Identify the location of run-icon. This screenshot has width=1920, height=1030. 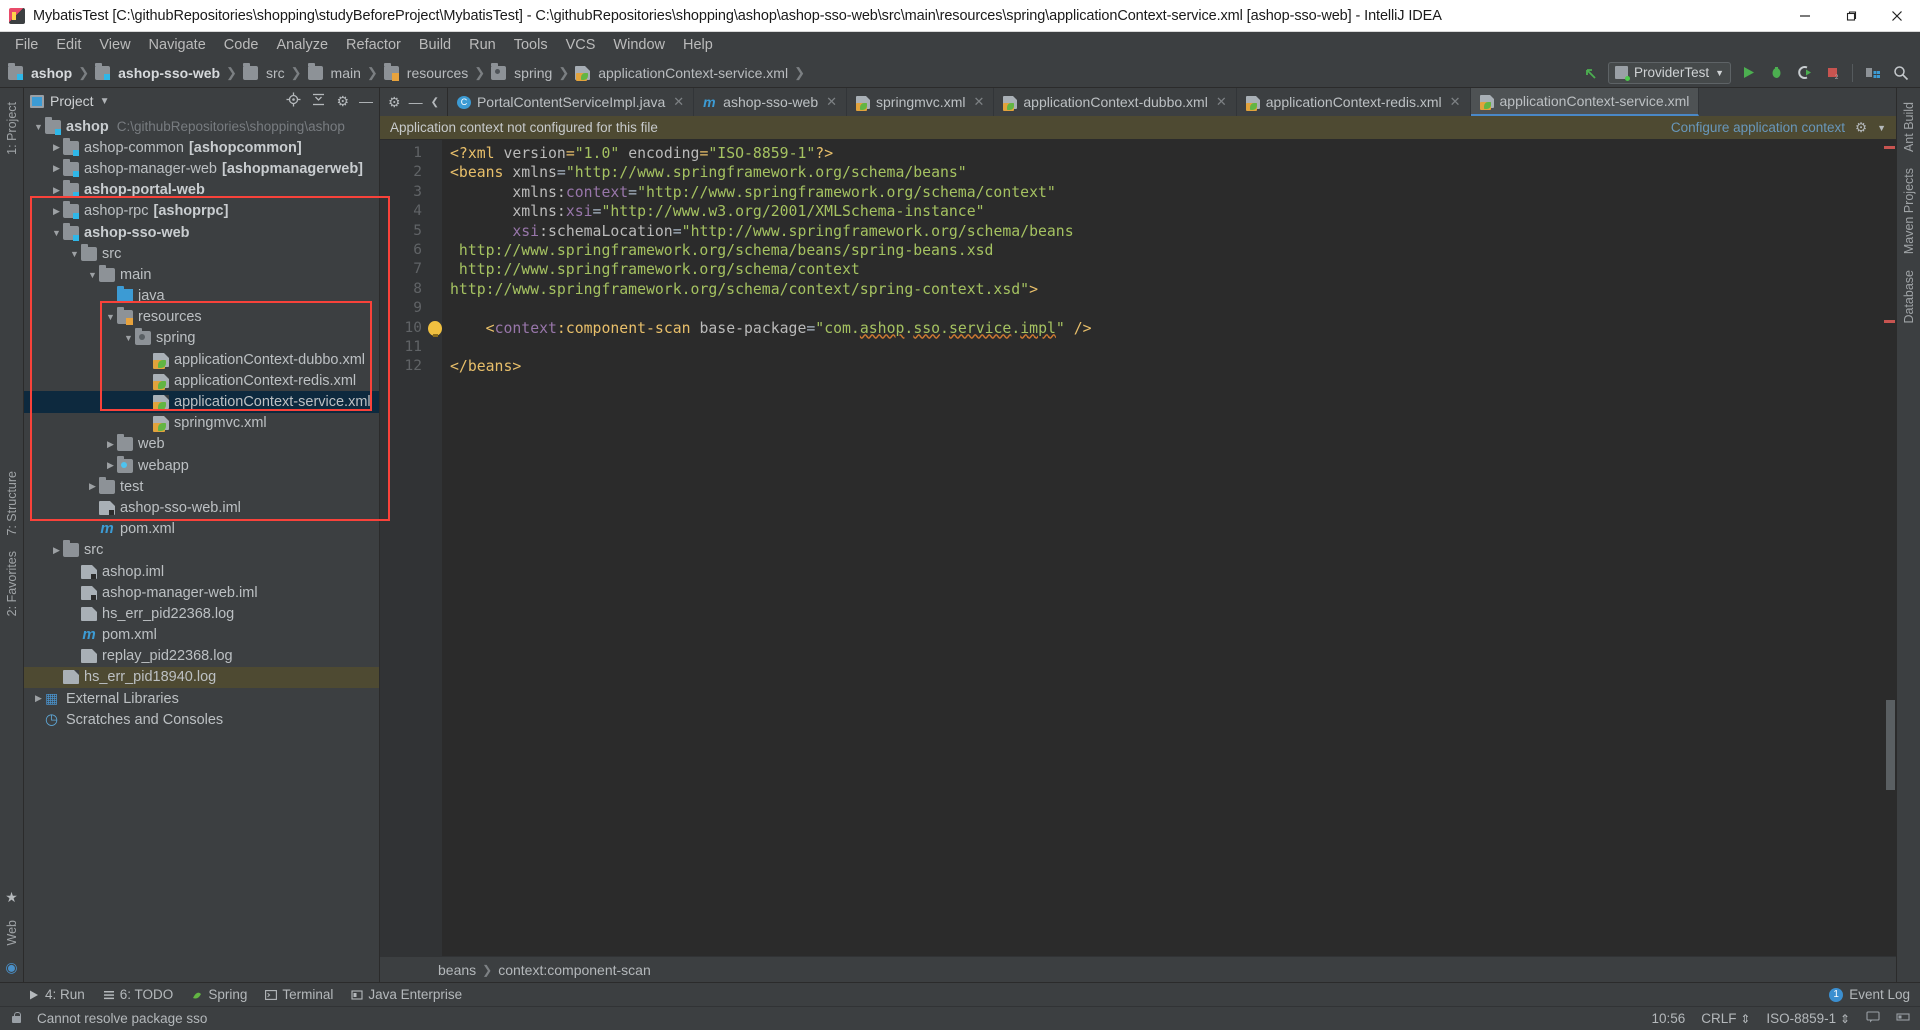
(1748, 73).